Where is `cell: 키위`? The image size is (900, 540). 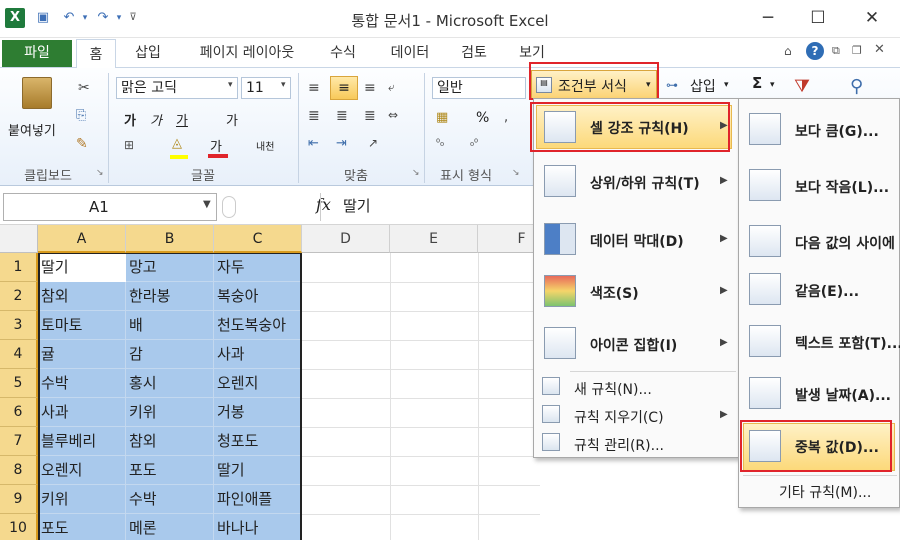 cell: 키위 is located at coordinates (82, 499).